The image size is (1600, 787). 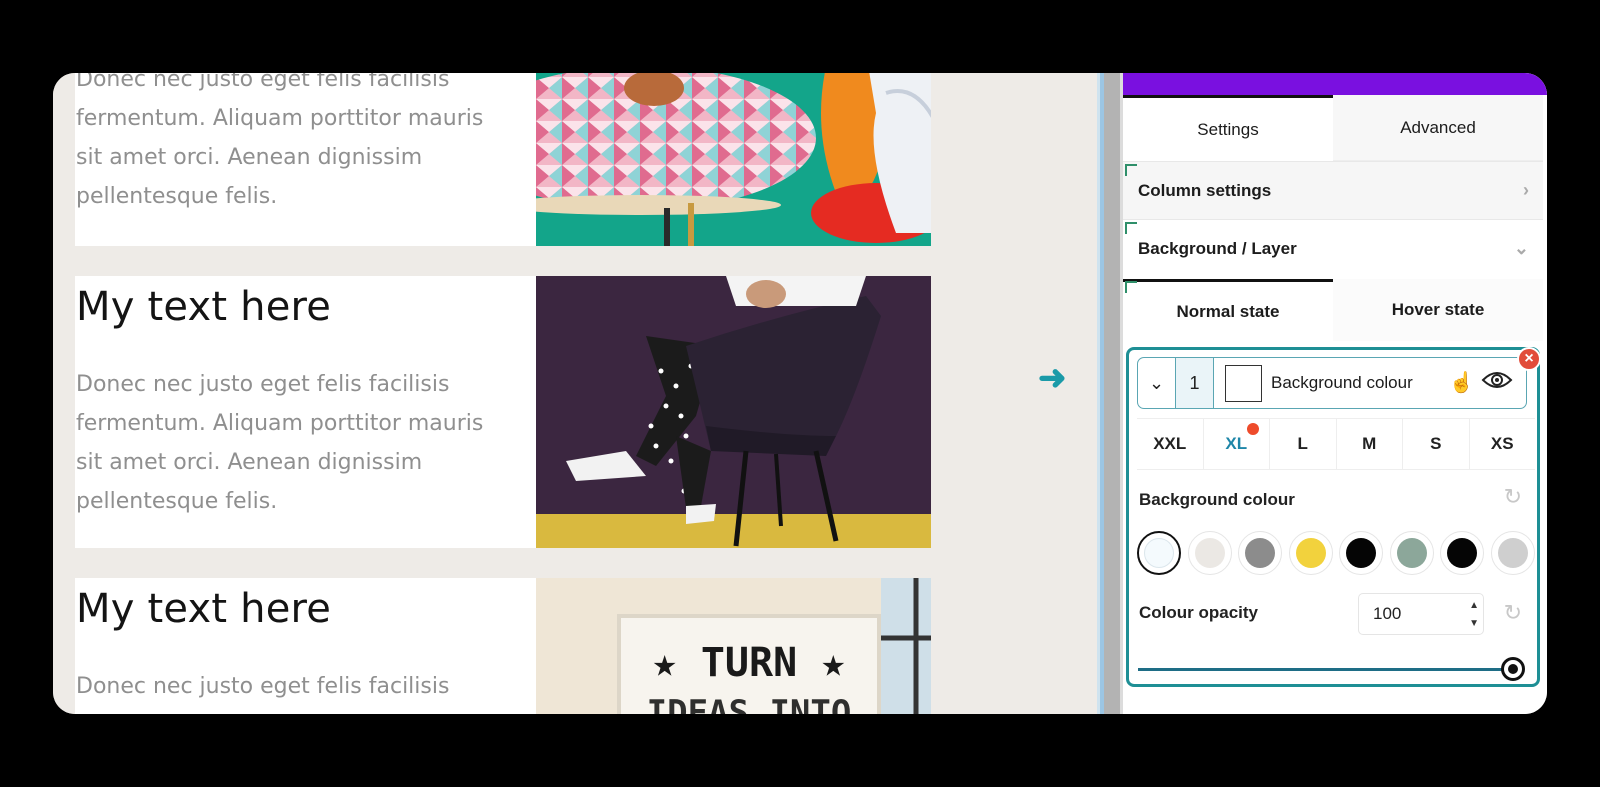 What do you see at coordinates (1461, 382) in the screenshot?
I see `hover-touch-icon: ☝` at bounding box center [1461, 382].